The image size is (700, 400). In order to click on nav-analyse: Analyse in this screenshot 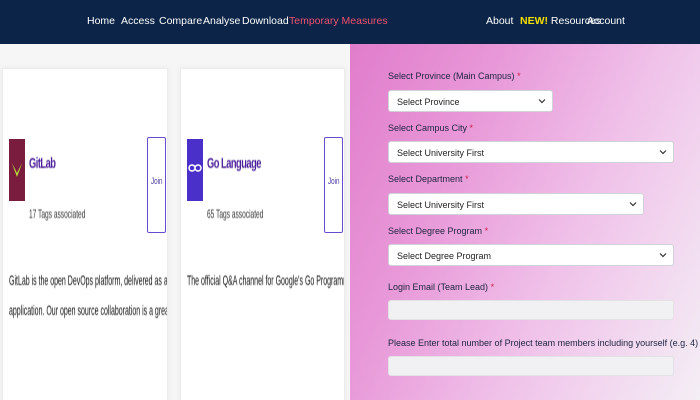, I will do `click(221, 21)`.